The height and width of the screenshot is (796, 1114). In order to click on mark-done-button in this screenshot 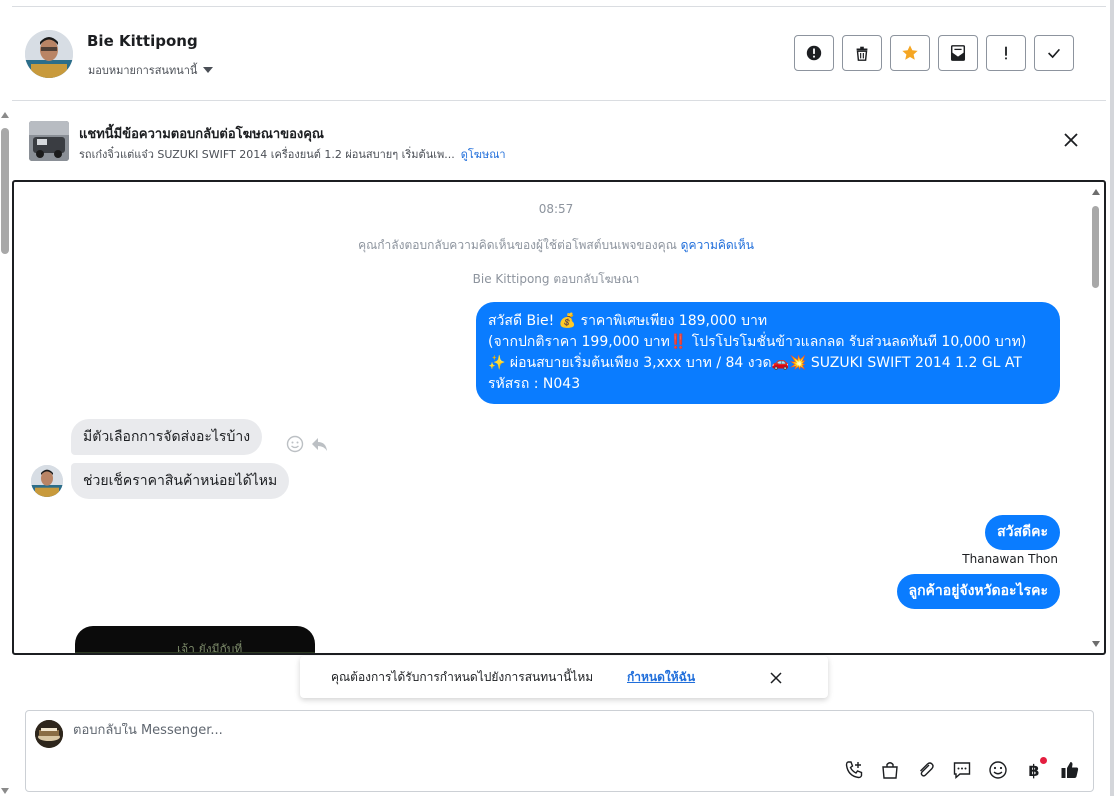, I will do `click(1054, 53)`.